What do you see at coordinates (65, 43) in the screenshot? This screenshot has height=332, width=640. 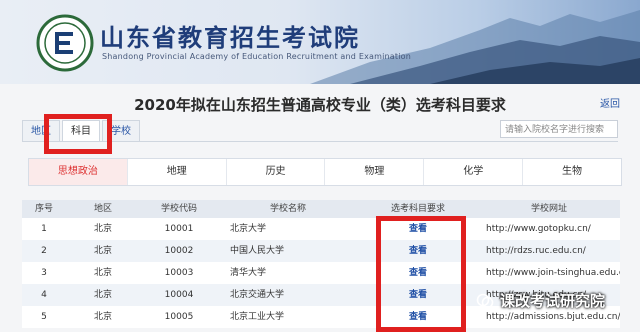 I see `academy-logo-icon` at bounding box center [65, 43].